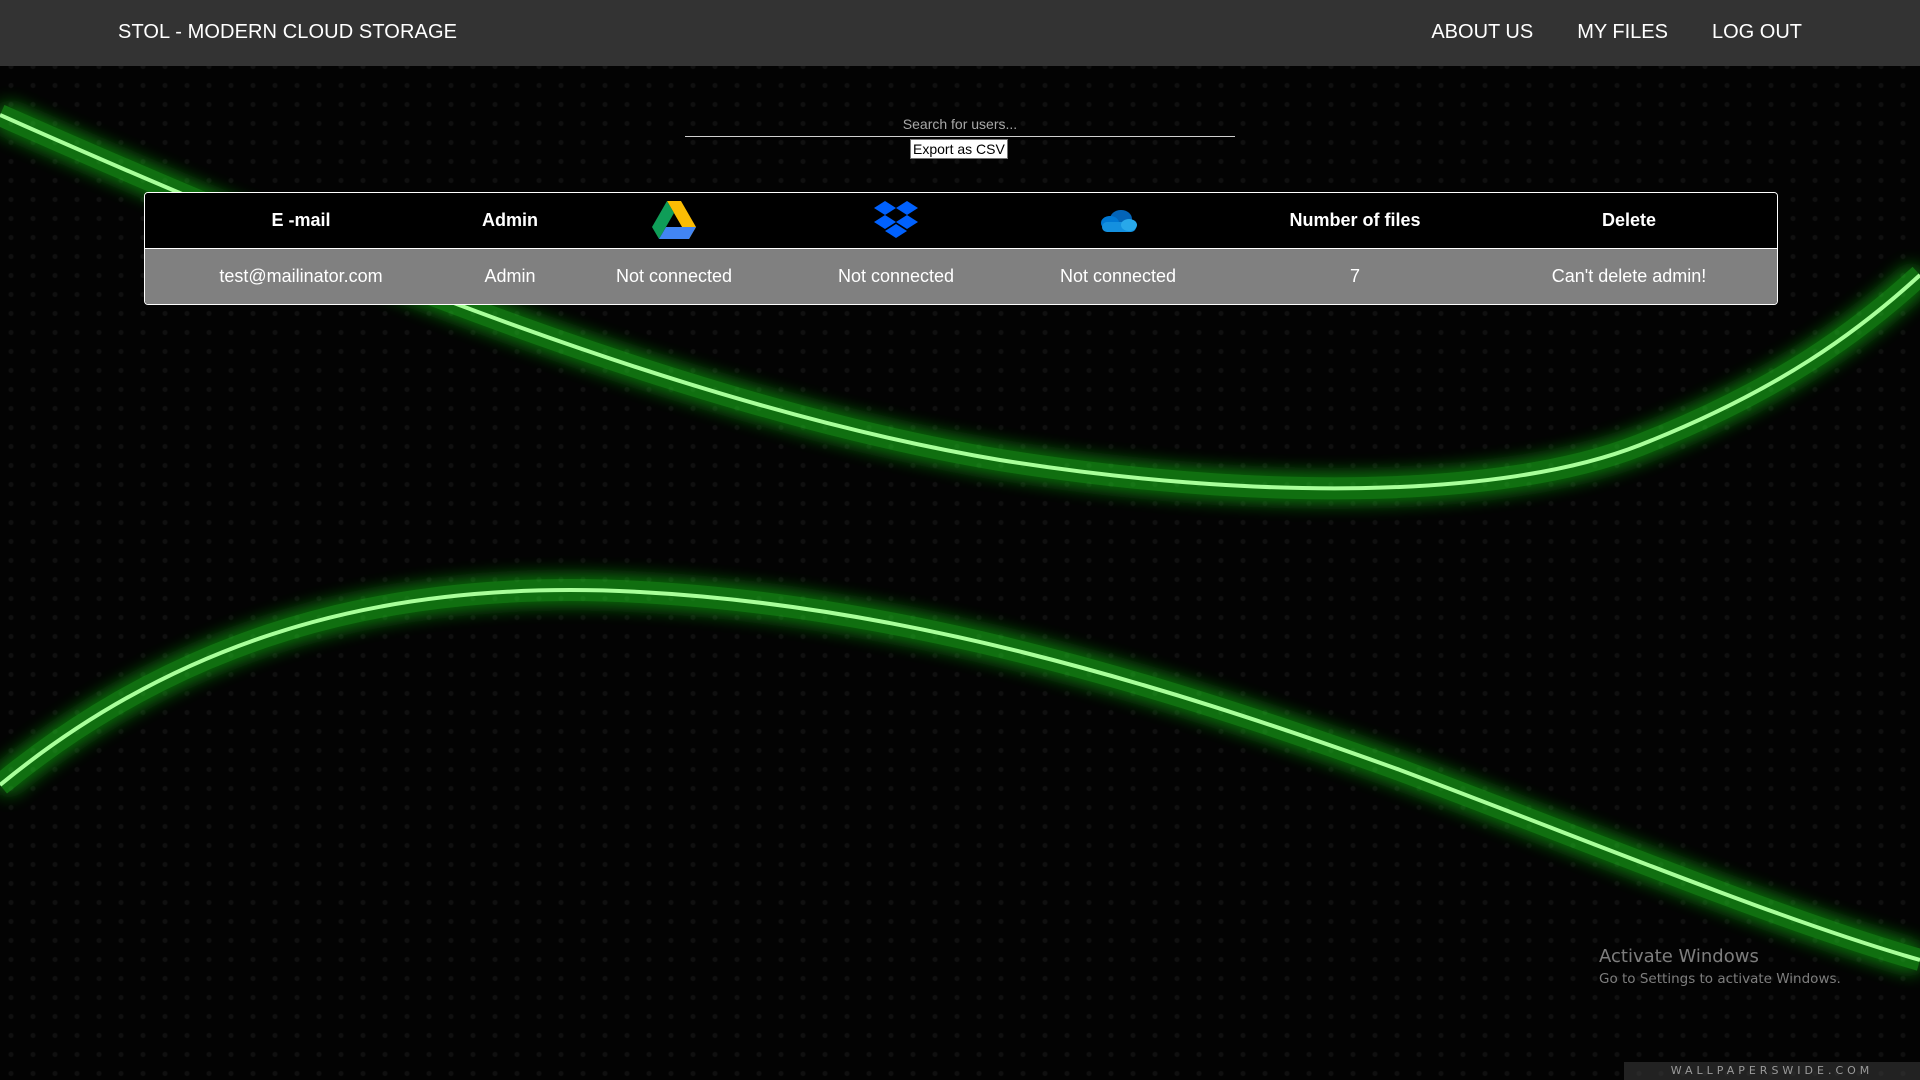  Describe the element at coordinates (287, 32) in the screenshot. I see `brand-link: STOL - MODERN CLOUD STORAGE` at that location.